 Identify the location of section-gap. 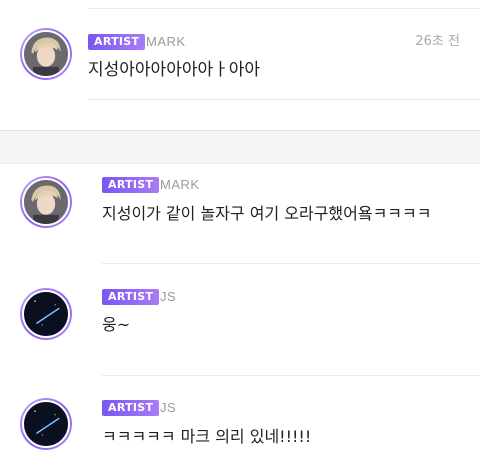
(240, 147).